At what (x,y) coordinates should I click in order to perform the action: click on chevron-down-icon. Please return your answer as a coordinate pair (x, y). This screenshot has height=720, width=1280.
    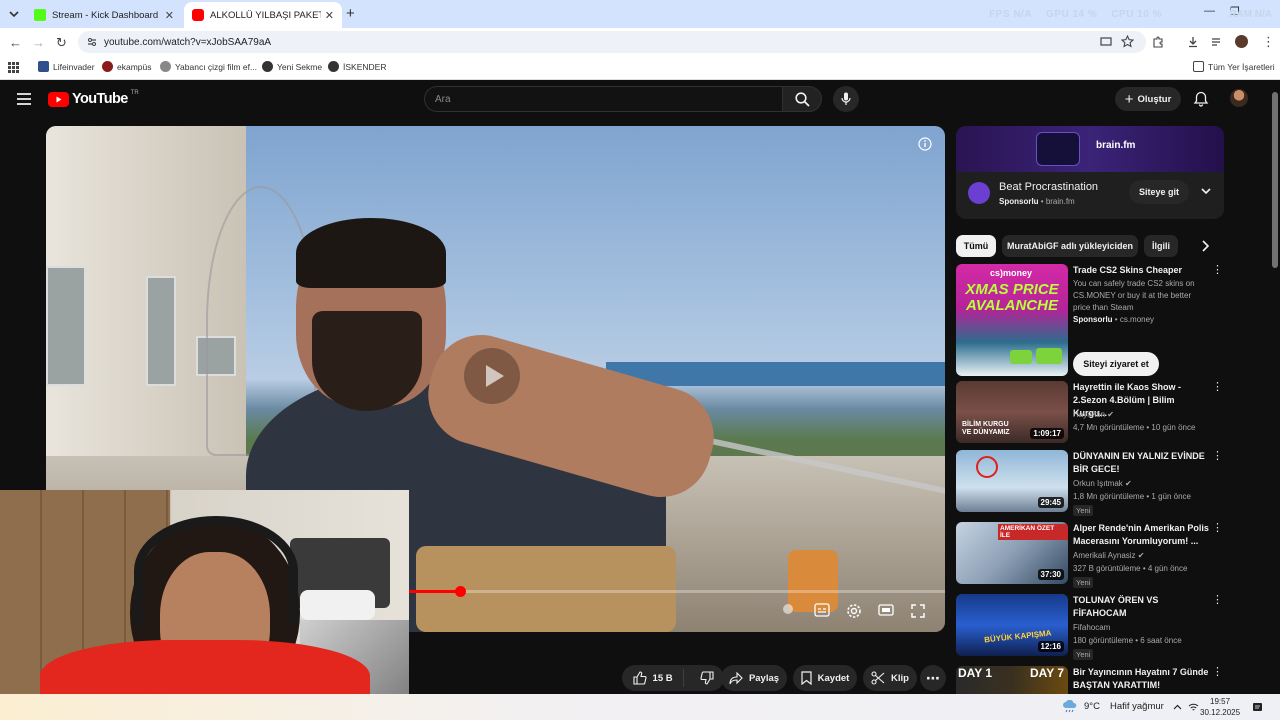
    Looking at the image, I should click on (1206, 191).